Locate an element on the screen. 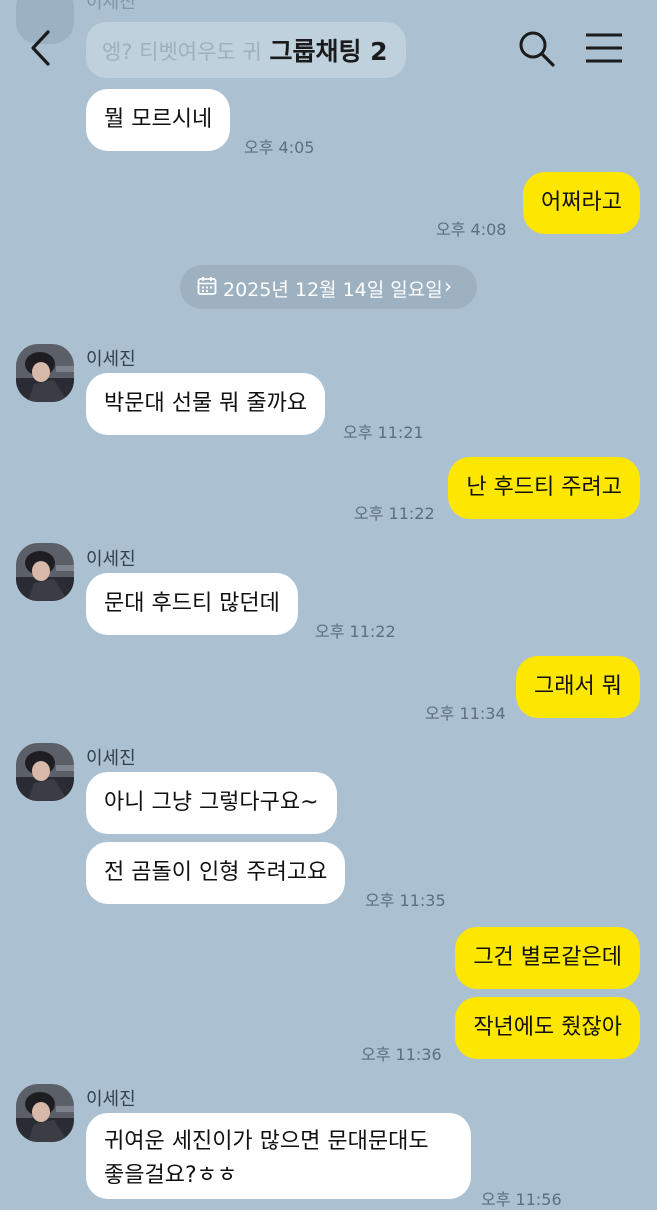 Image resolution: width=657 pixels, height=1210 pixels. message-text: 작년에도 줬잖아 is located at coordinates (547, 1027).